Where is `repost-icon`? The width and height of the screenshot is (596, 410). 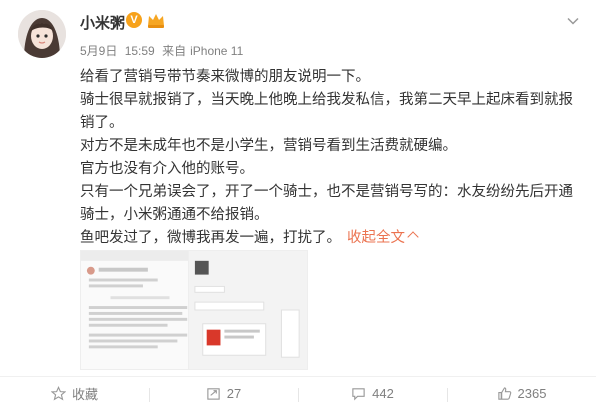 repost-icon is located at coordinates (213, 394).